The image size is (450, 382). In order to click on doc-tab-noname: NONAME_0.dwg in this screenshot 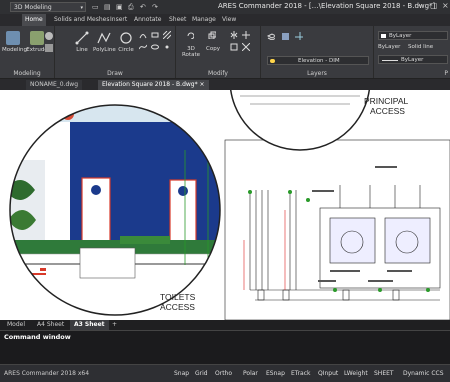, I will do `click(54, 85)`.